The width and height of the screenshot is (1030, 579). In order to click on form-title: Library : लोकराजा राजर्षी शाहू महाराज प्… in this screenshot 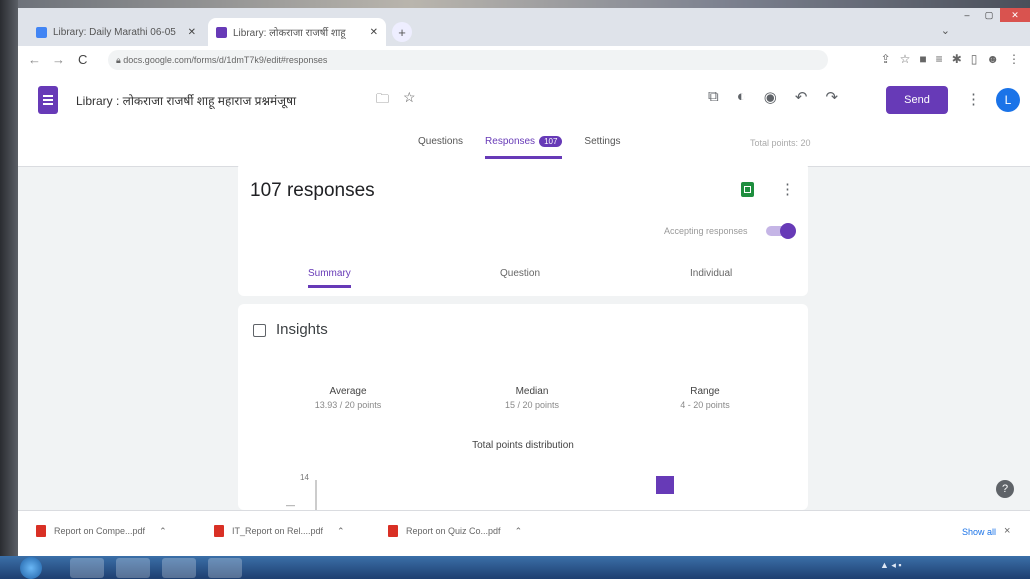, I will do `click(186, 100)`.